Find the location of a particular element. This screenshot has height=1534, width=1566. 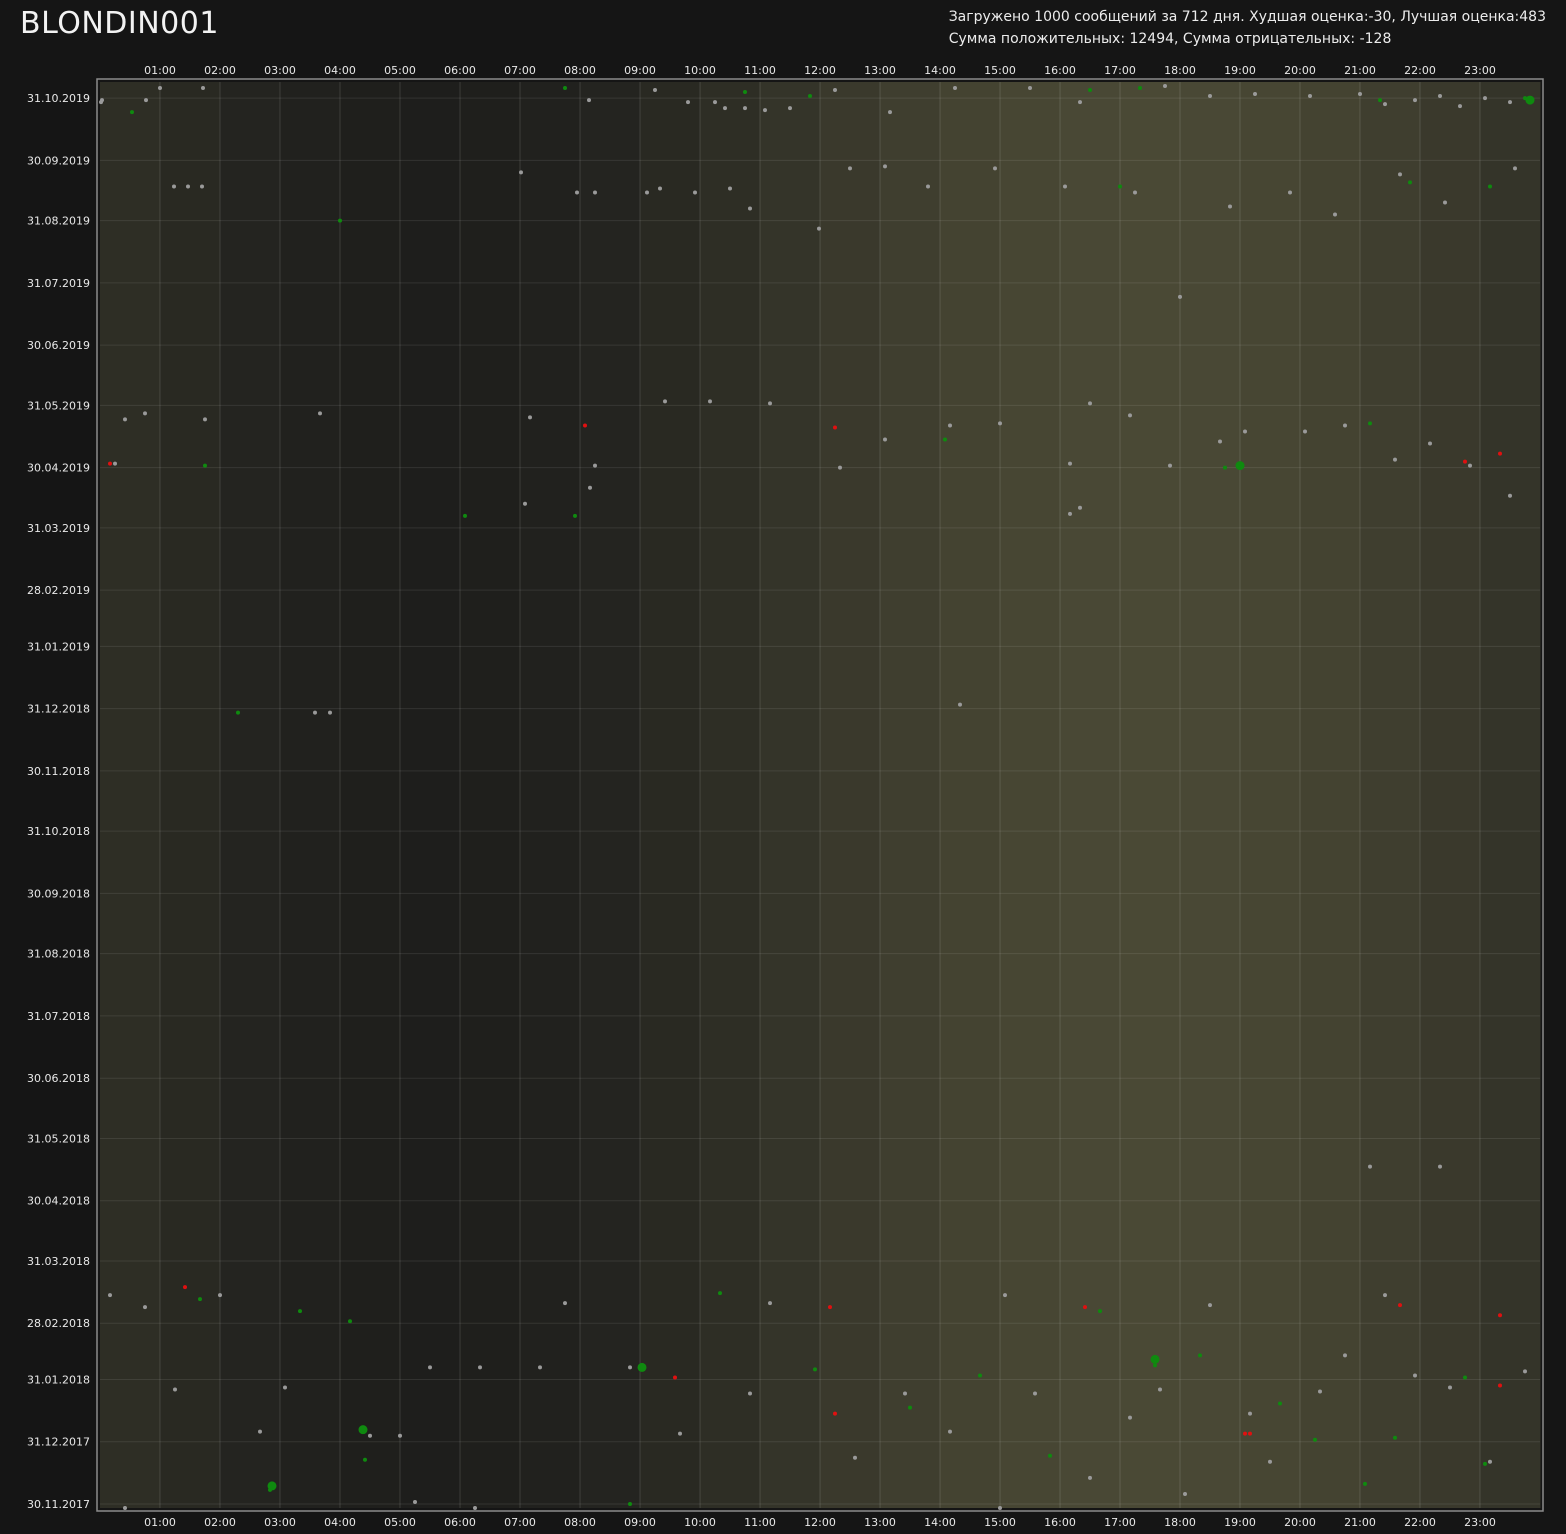

x-tick-label: 08:00 is located at coordinates (580, 70).